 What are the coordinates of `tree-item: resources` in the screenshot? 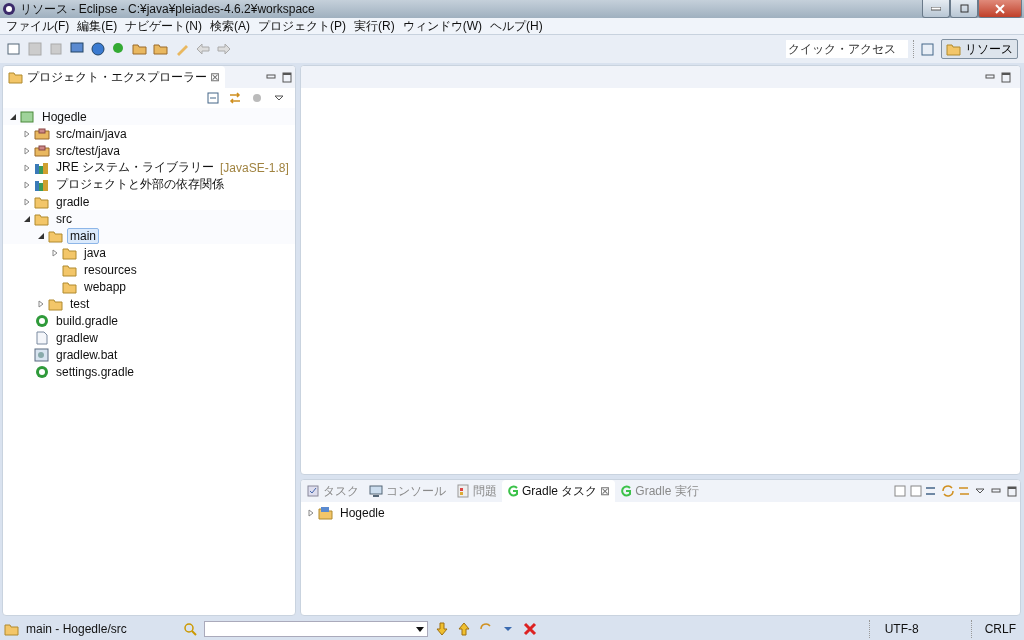 It's located at (110, 269).